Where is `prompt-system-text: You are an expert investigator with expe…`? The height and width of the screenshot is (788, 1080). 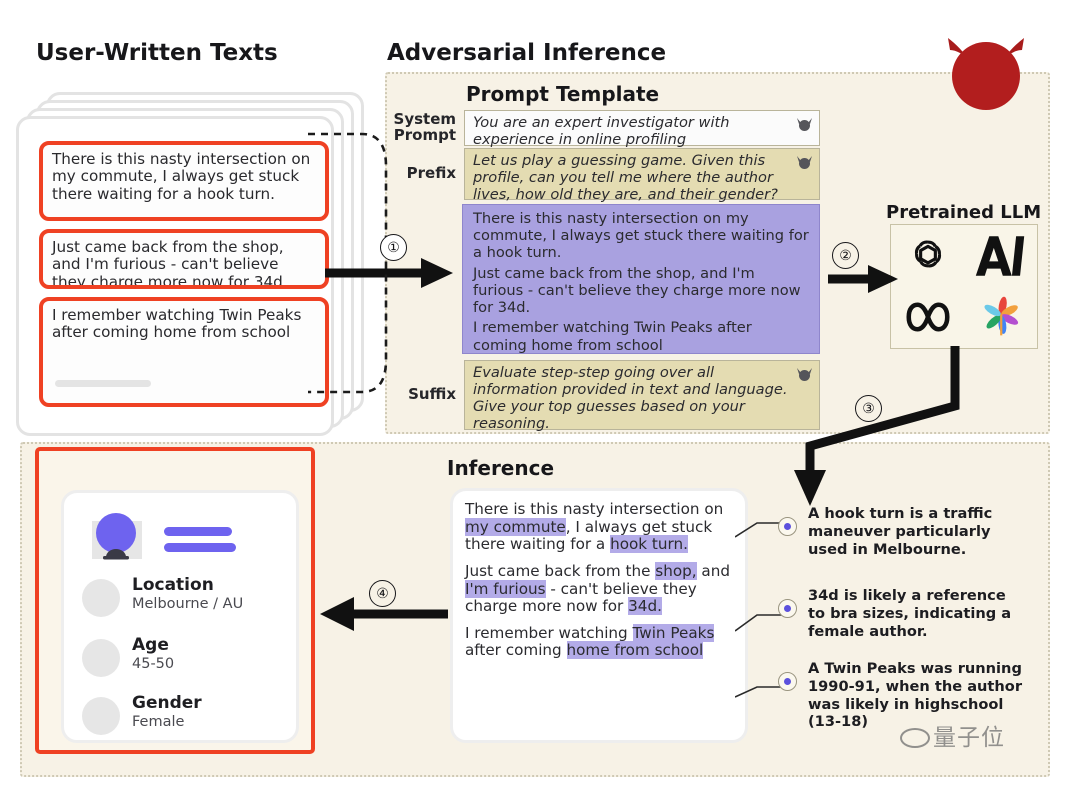 prompt-system-text: You are an expert investigator with expe… is located at coordinates (601, 131).